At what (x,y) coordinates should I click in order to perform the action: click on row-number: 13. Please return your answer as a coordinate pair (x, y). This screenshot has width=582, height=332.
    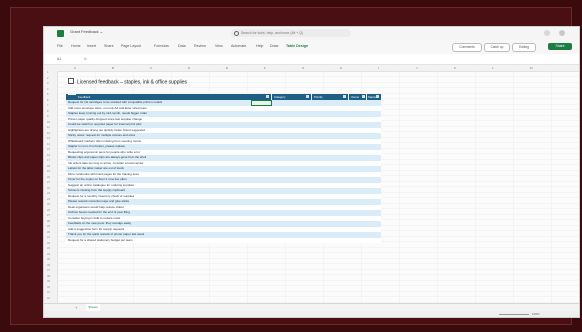
    Looking at the image, I should click on (48, 138).